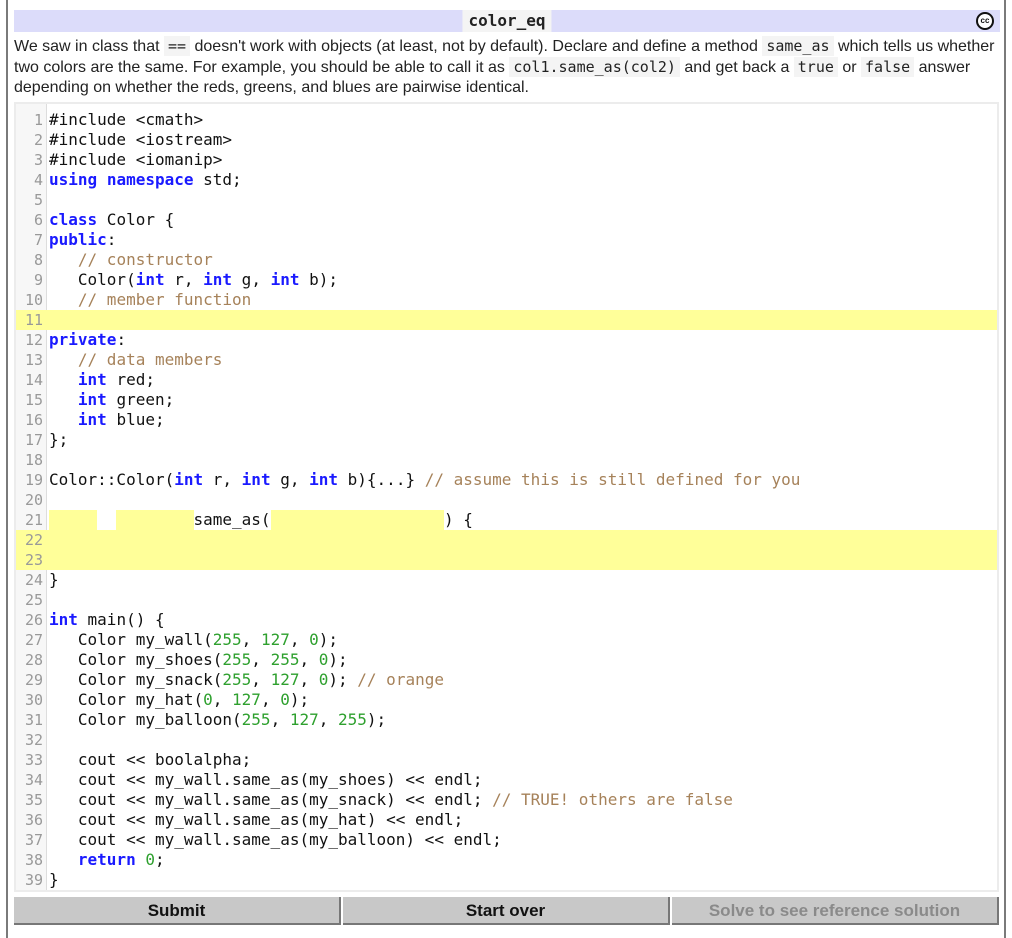 The width and height of the screenshot is (1012, 938). Describe the element at coordinates (246, 680) in the screenshot. I see `code-text: Color my_snack(255, 127, 0); // orange` at that location.